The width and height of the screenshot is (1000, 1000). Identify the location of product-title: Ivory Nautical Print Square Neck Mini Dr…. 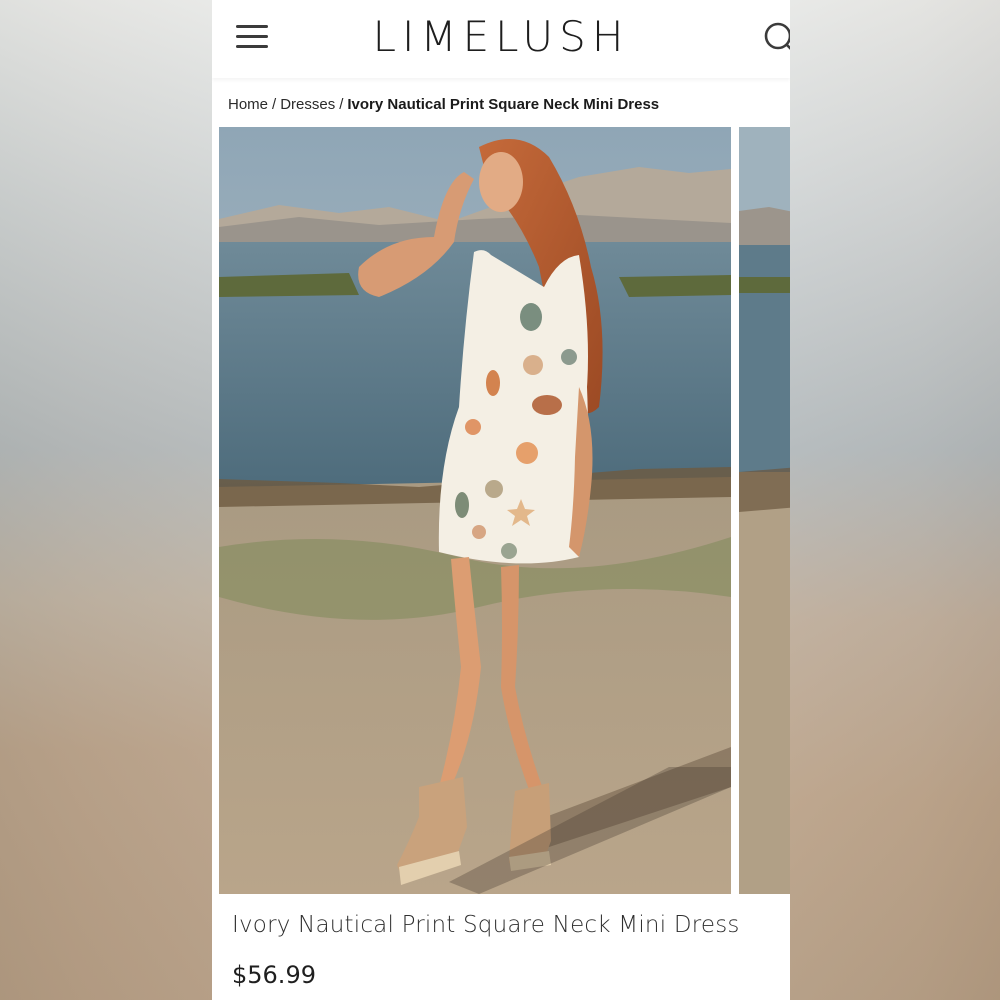
(486, 925).